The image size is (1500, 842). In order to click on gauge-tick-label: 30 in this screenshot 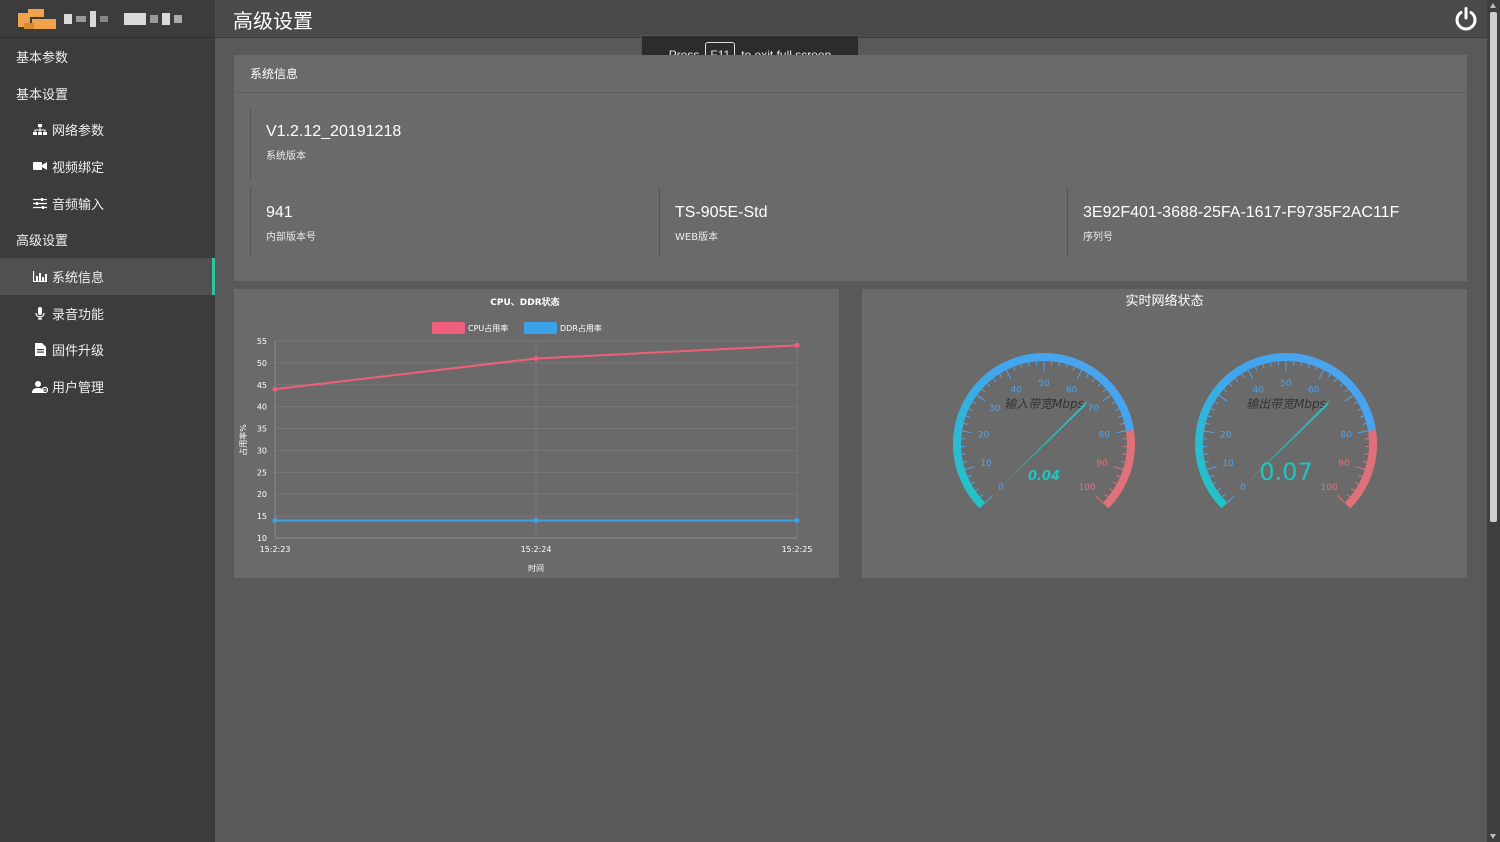, I will do `click(995, 409)`.